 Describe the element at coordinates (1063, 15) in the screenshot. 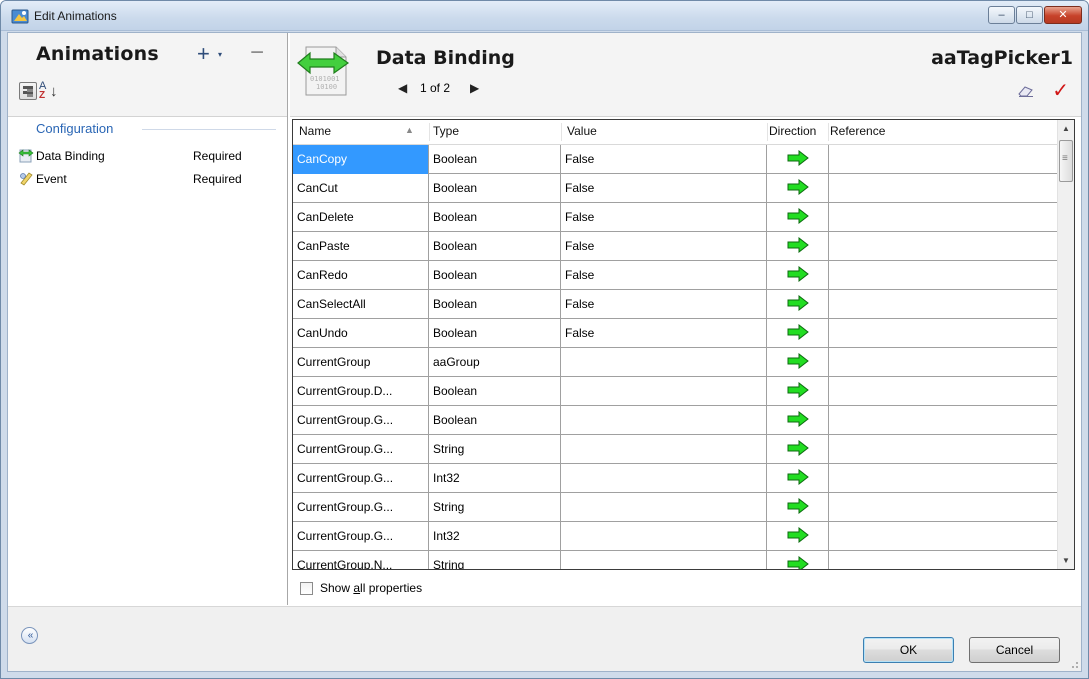

I see `close-button: ✕` at that location.